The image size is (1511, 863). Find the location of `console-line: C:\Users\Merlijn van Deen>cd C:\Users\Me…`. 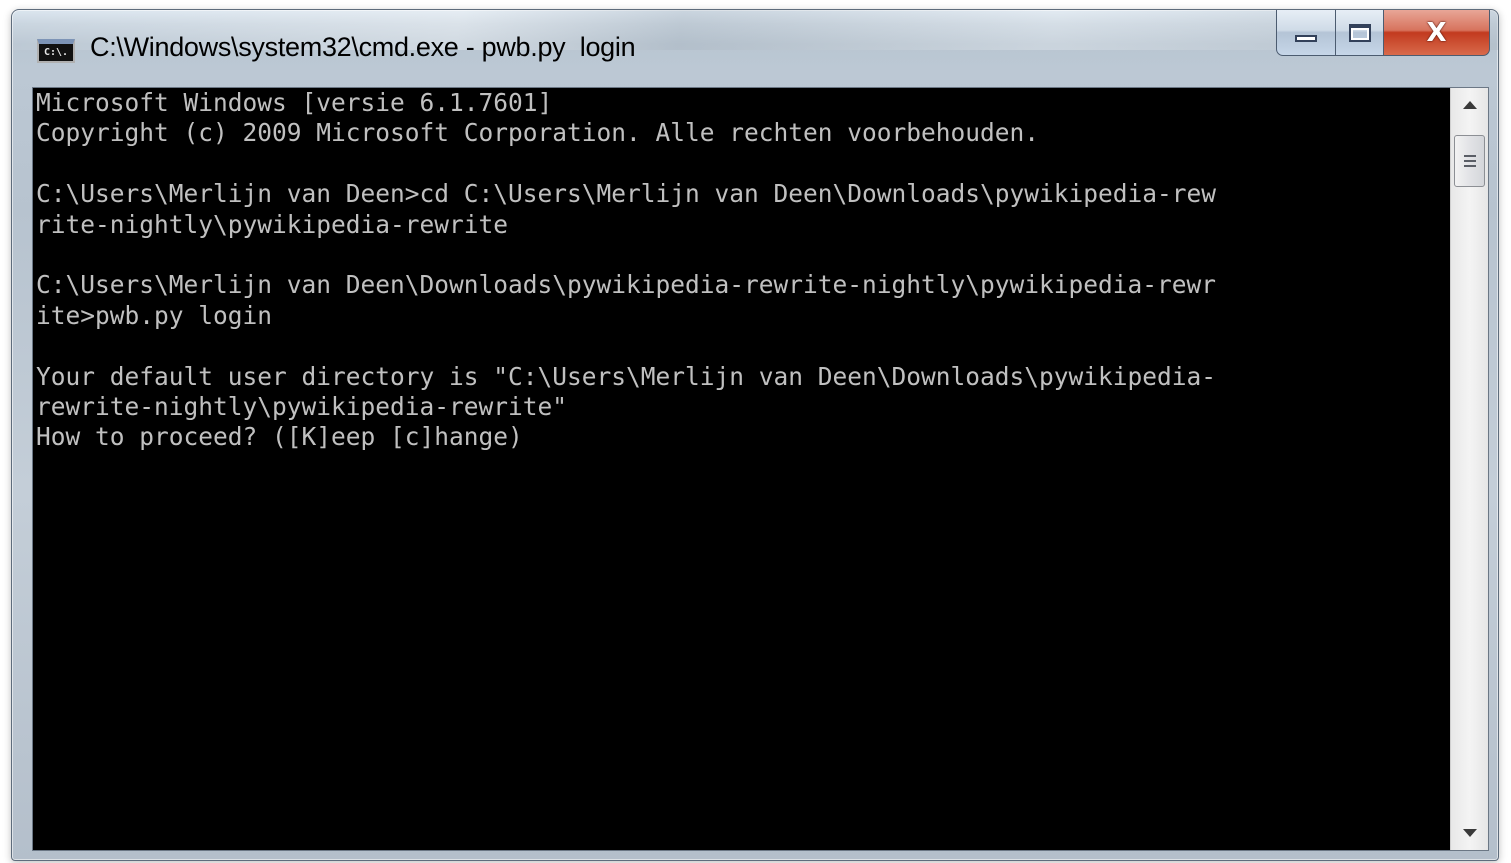

console-line: C:\Users\Merlijn van Deen>cd C:\Users\Me… is located at coordinates (626, 194).